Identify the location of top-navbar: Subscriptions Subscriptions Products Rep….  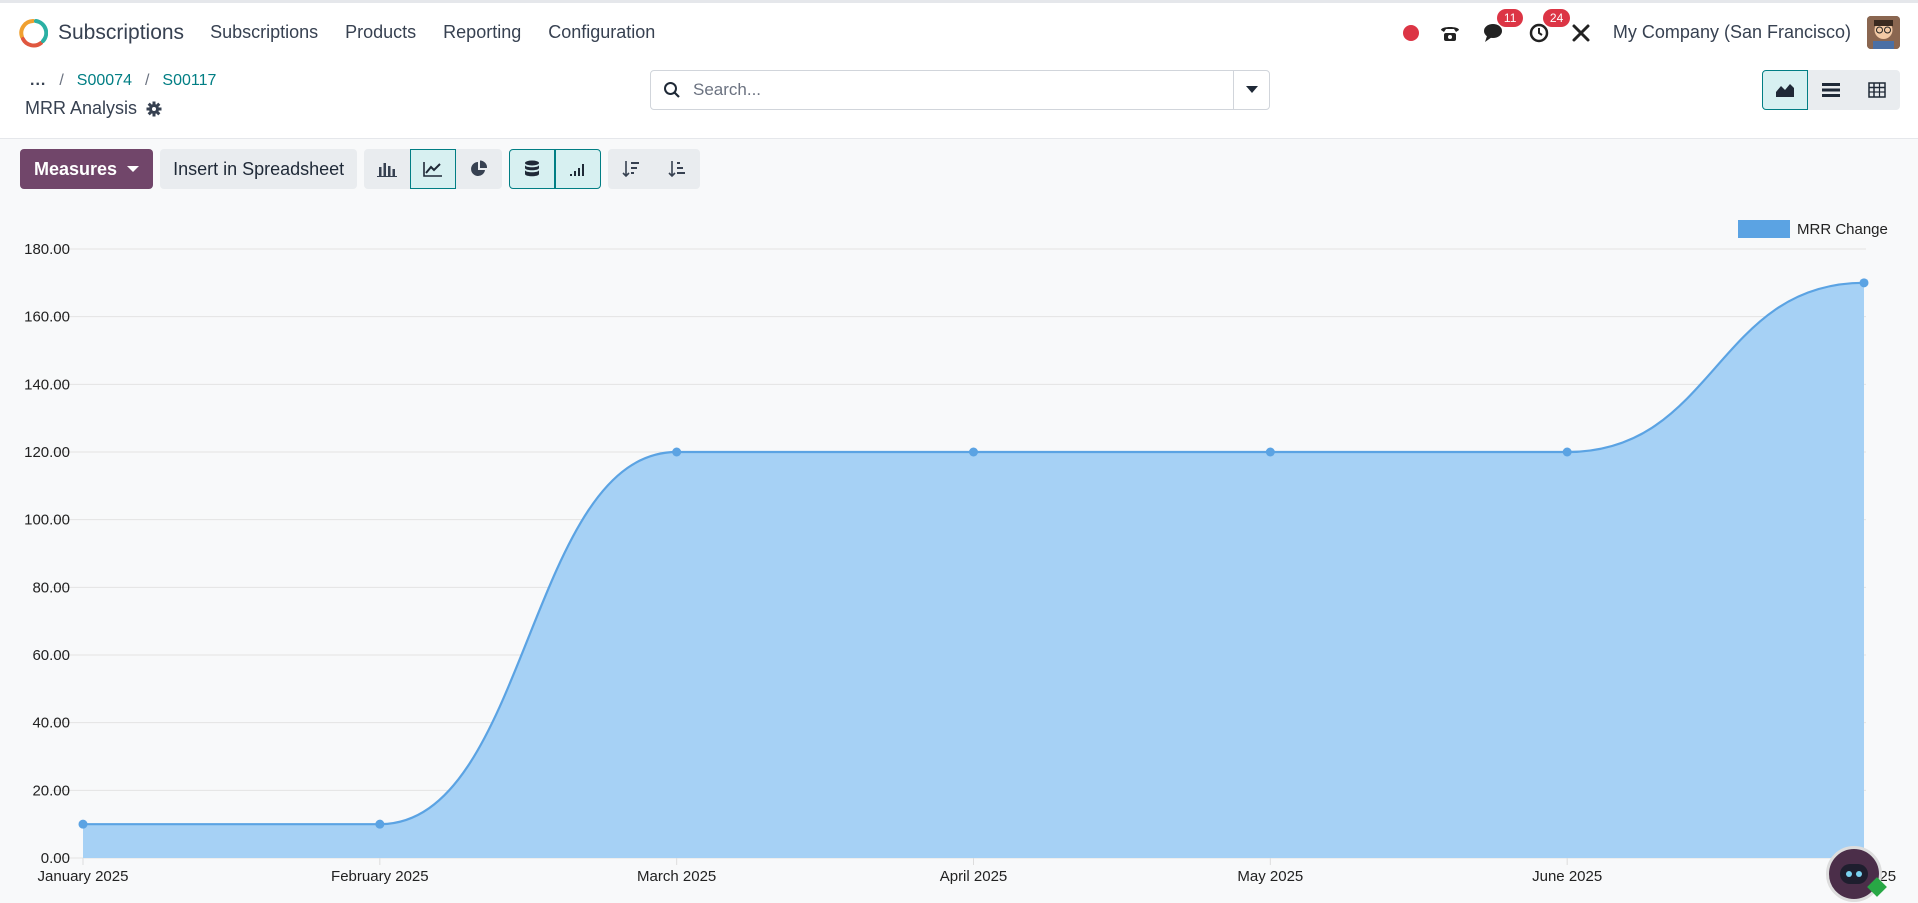
(959, 31).